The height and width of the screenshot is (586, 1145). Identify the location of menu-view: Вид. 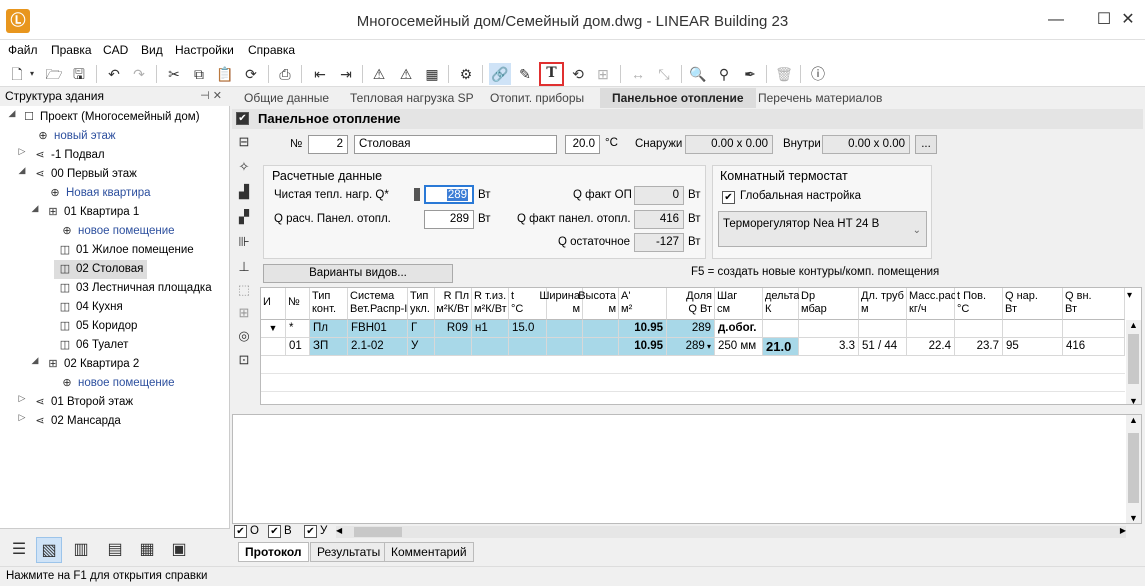
(152, 50).